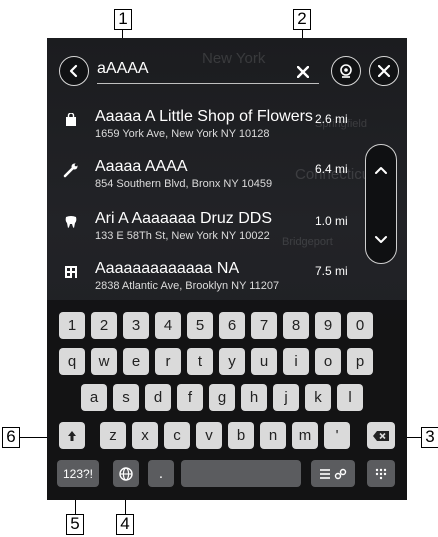 Image resolution: width=438 pixels, height=537 pixels. Describe the element at coordinates (136, 361) in the screenshot. I see `key: e` at that location.